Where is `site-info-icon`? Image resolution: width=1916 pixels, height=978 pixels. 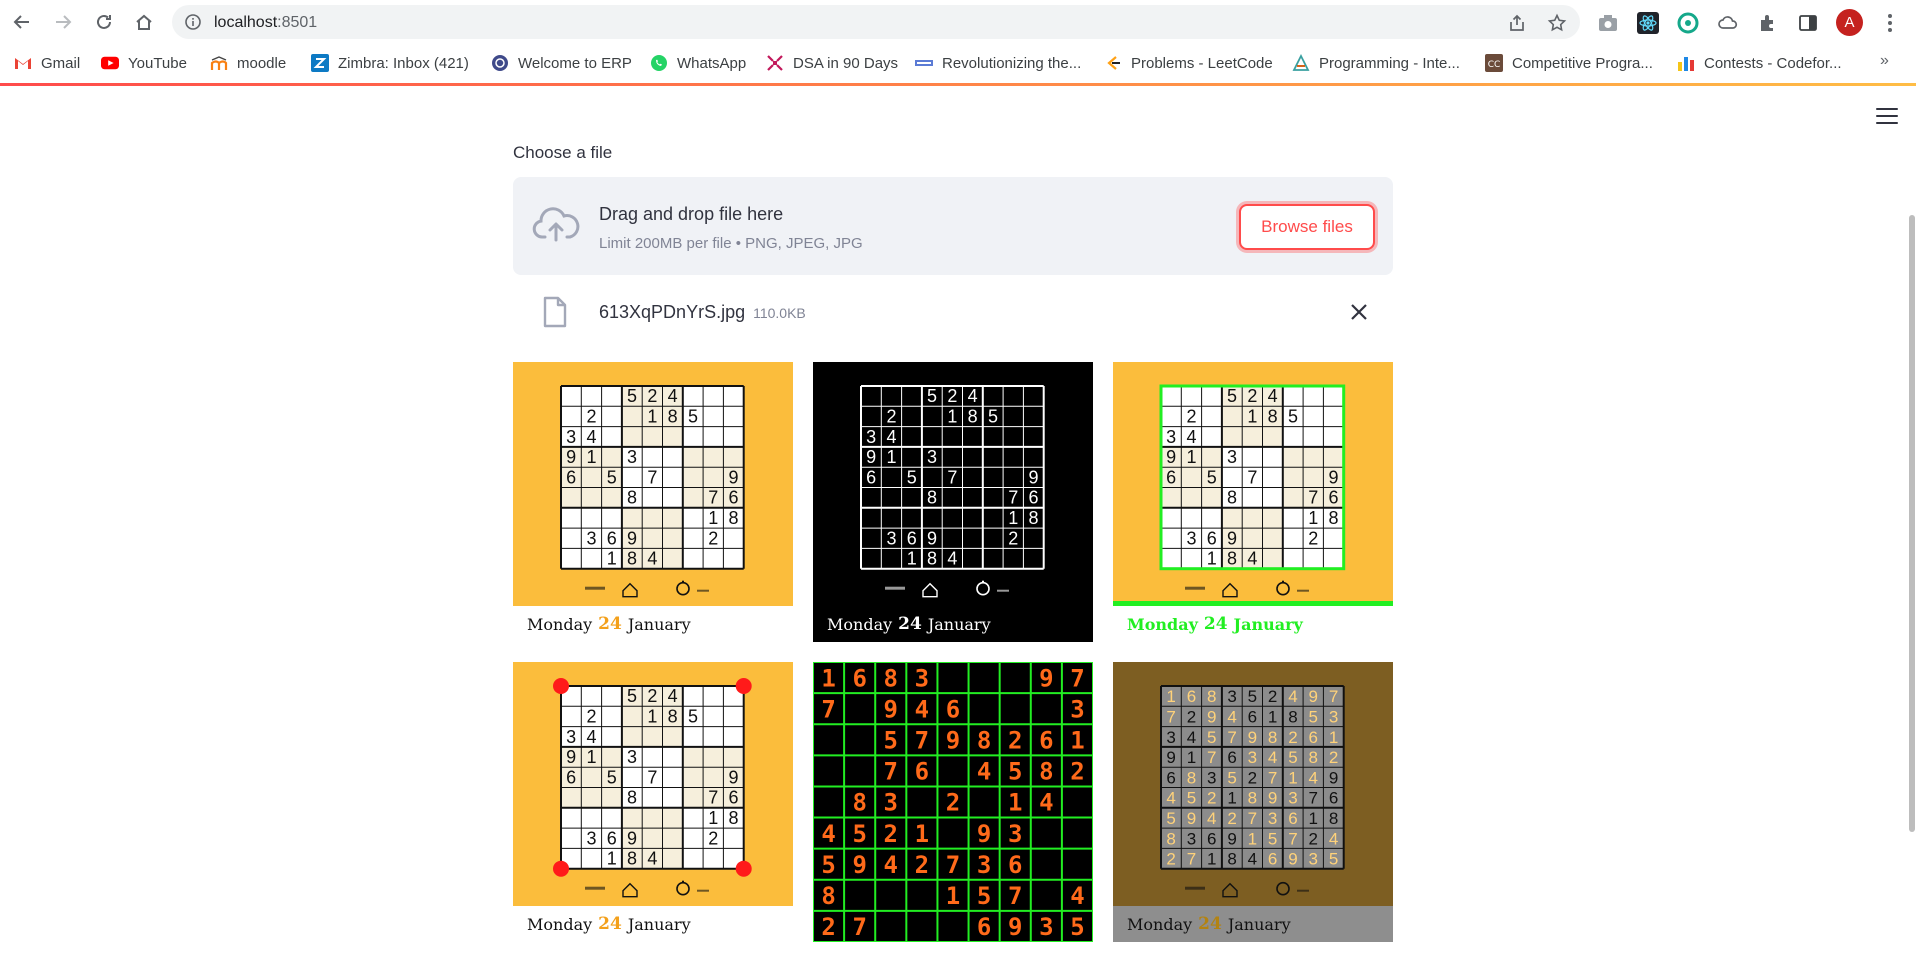
site-info-icon is located at coordinates (193, 22).